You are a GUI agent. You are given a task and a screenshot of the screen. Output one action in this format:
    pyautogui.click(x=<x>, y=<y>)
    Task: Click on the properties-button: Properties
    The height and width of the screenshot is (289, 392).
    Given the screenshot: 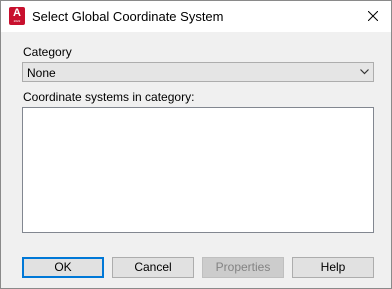 What is the action you would take?
    pyautogui.click(x=243, y=267)
    